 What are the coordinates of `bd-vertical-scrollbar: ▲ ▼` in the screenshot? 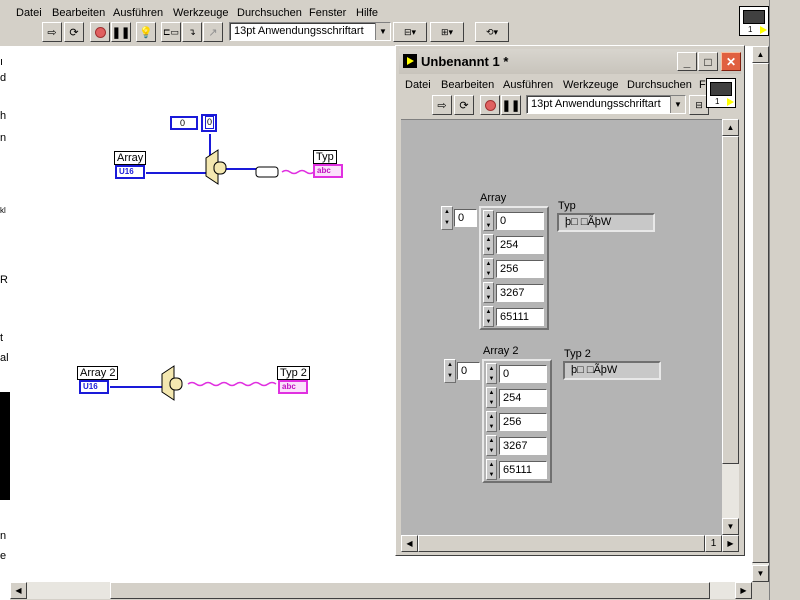 It's located at (760, 314).